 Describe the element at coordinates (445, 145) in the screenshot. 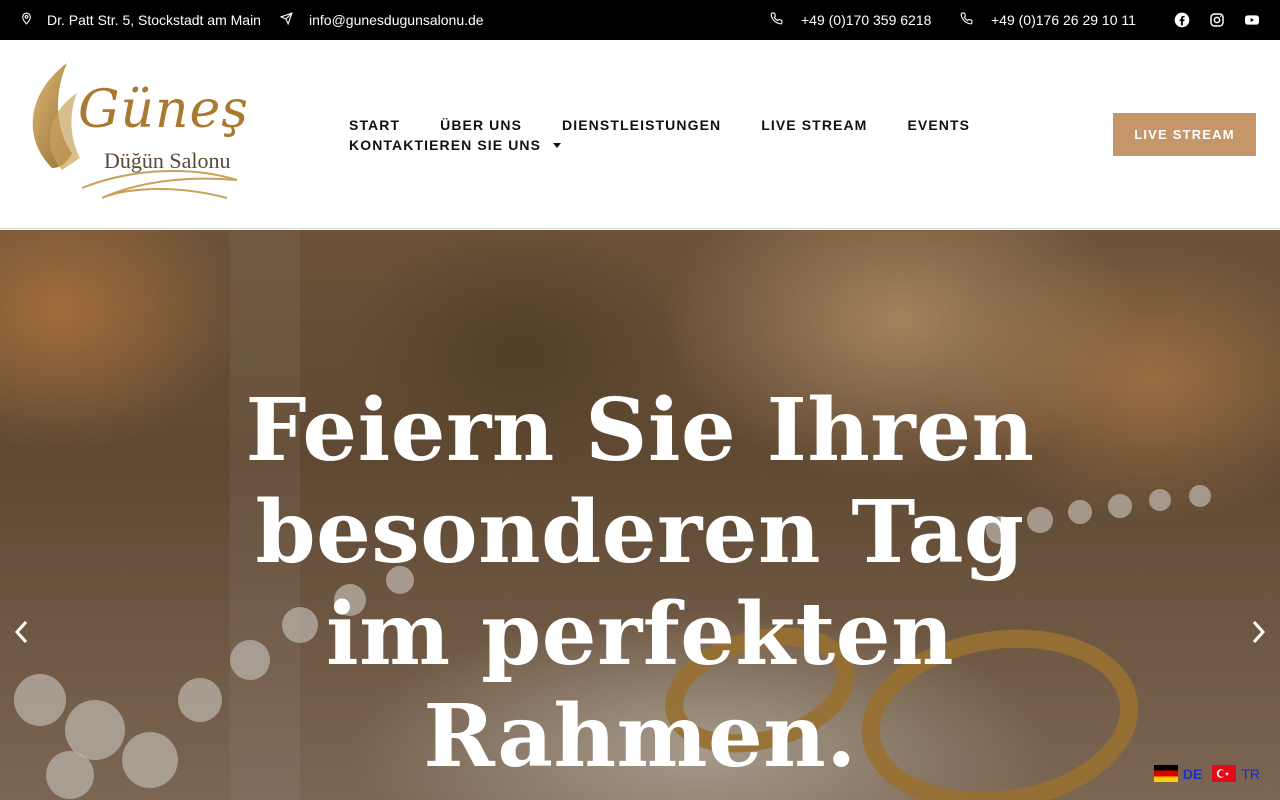

I see `nav-item-kontakt-label: KONTAKTIEREN SIE UNS` at that location.